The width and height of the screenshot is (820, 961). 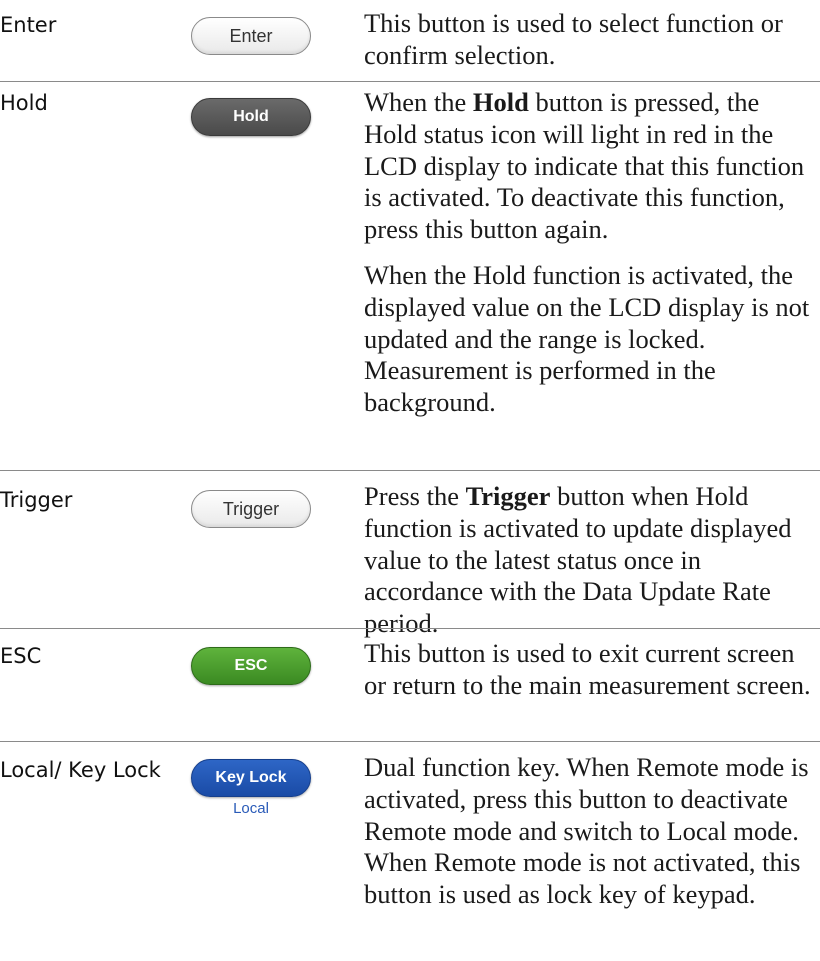 I want to click on enter-button: Enter, so click(x=251, y=36).